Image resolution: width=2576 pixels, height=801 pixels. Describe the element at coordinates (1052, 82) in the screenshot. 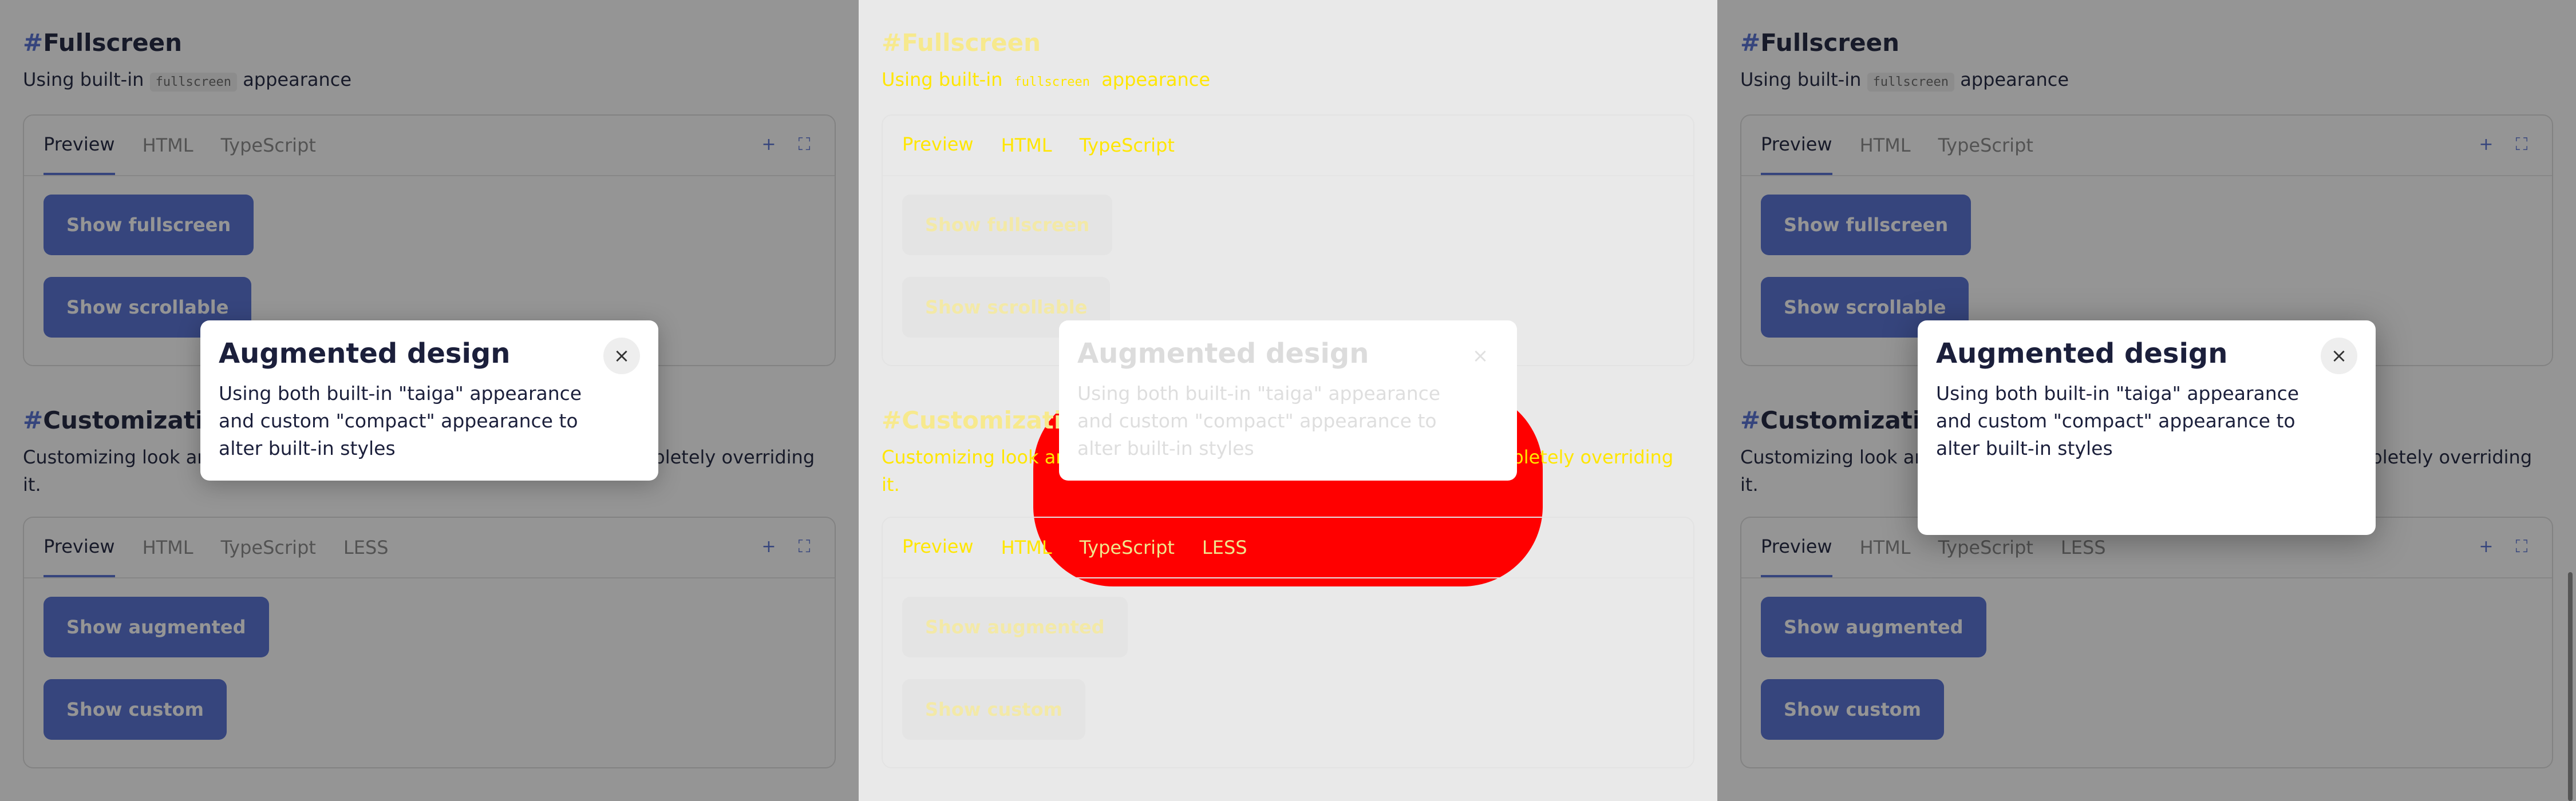

I see `code-snippet: fullscreen` at that location.